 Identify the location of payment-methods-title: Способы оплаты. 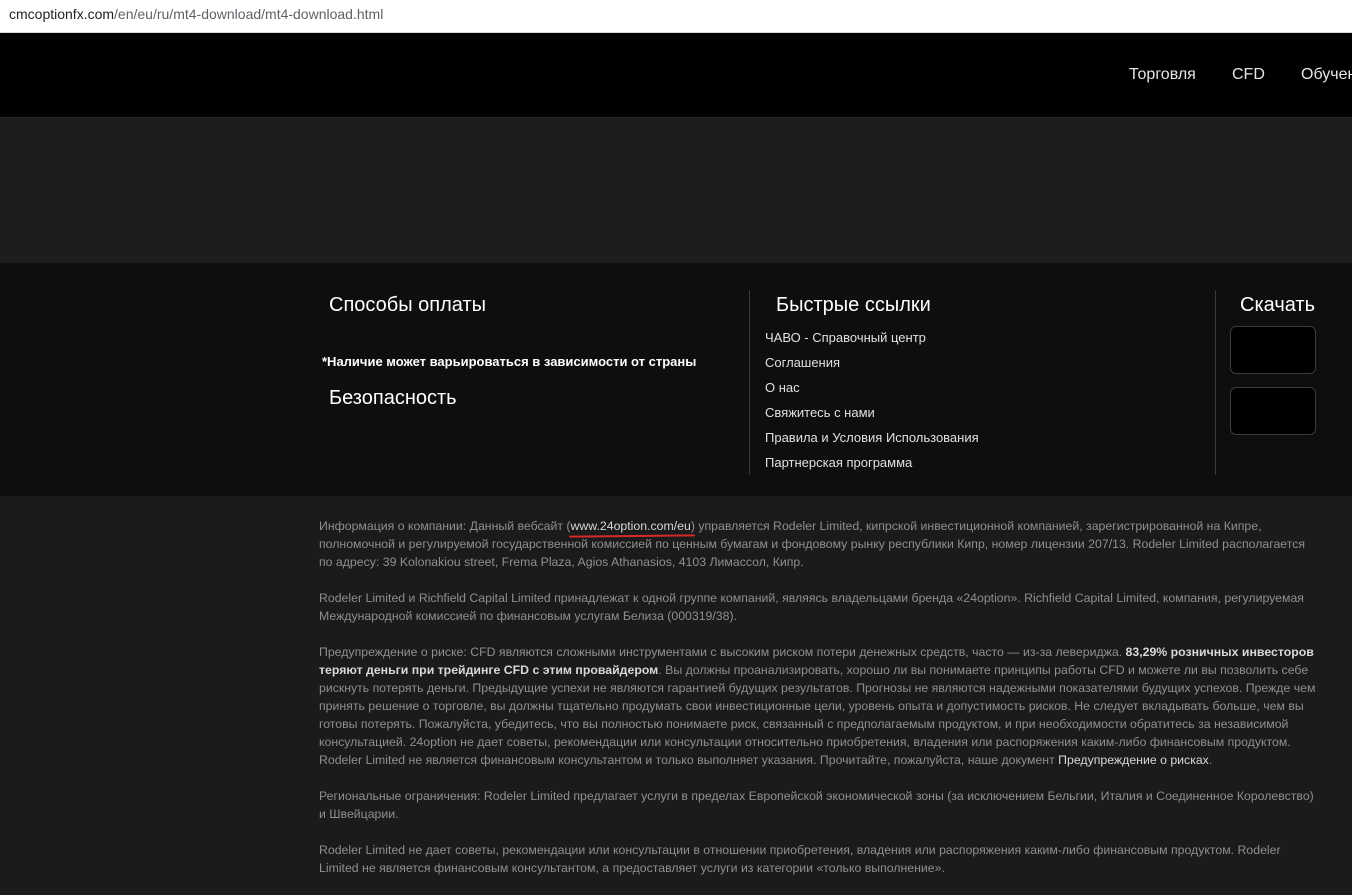
(407, 305).